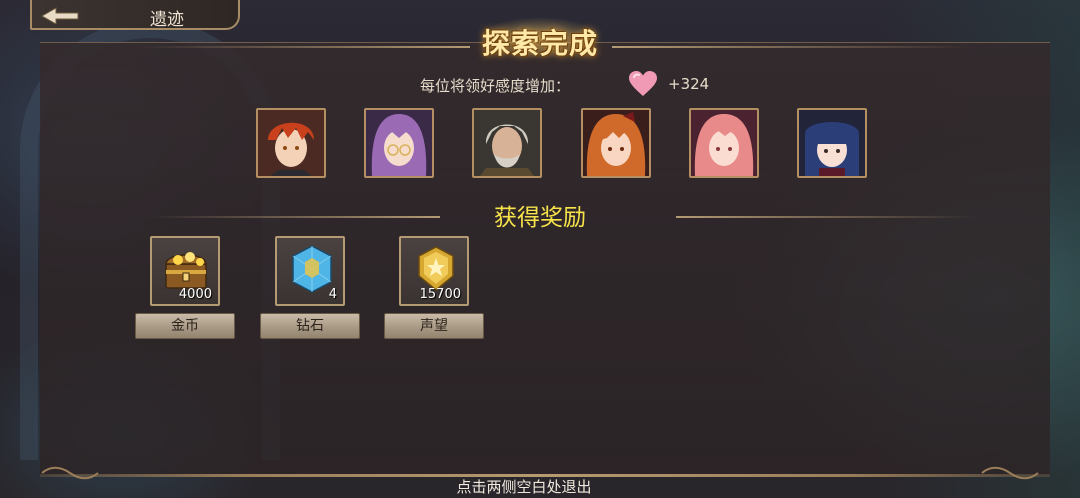 The height and width of the screenshot is (498, 1080). What do you see at coordinates (332, 294) in the screenshot?
I see `reward-diamond-count: 4` at bounding box center [332, 294].